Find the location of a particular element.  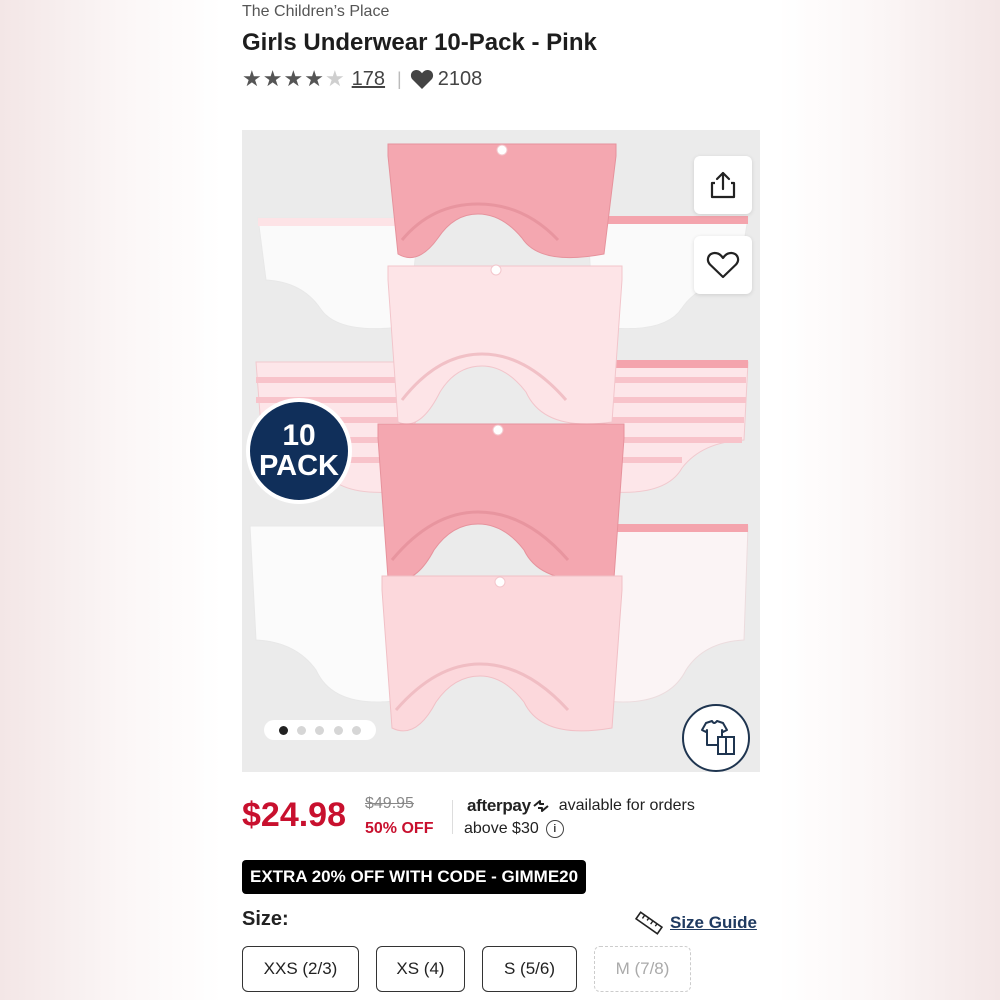

divider is located at coordinates (452, 817).